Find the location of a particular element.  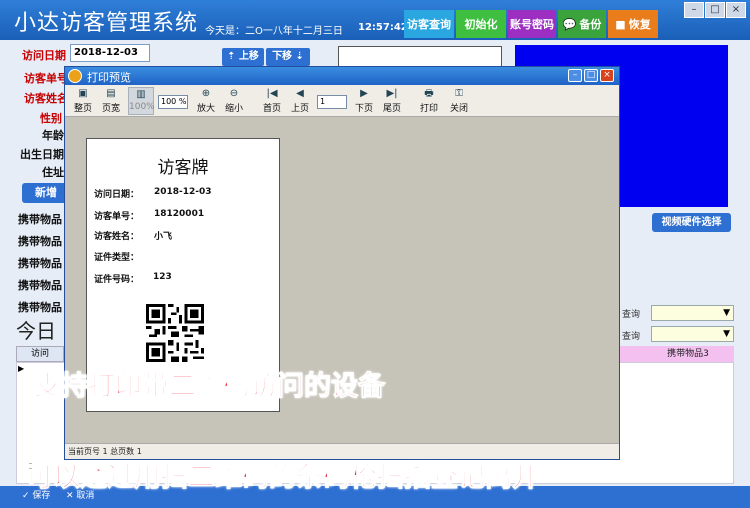

last-page-icon: ▶| is located at coordinates (392, 93).